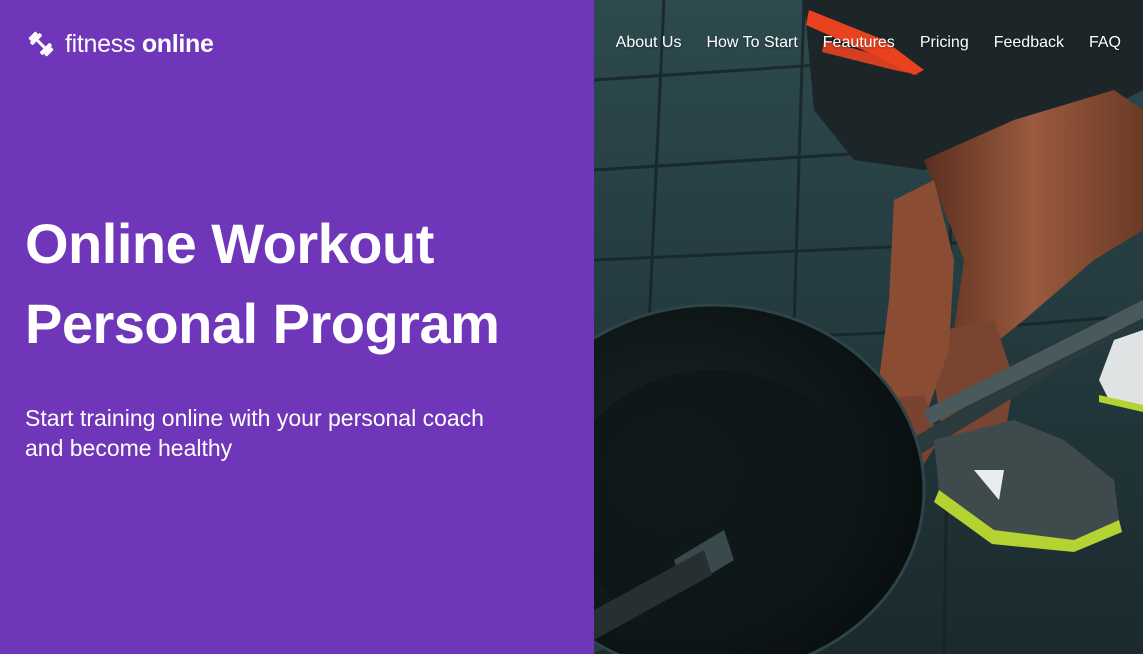 The width and height of the screenshot is (1143, 654). What do you see at coordinates (1029, 43) in the screenshot?
I see `nav-link-feedback: Feedback` at bounding box center [1029, 43].